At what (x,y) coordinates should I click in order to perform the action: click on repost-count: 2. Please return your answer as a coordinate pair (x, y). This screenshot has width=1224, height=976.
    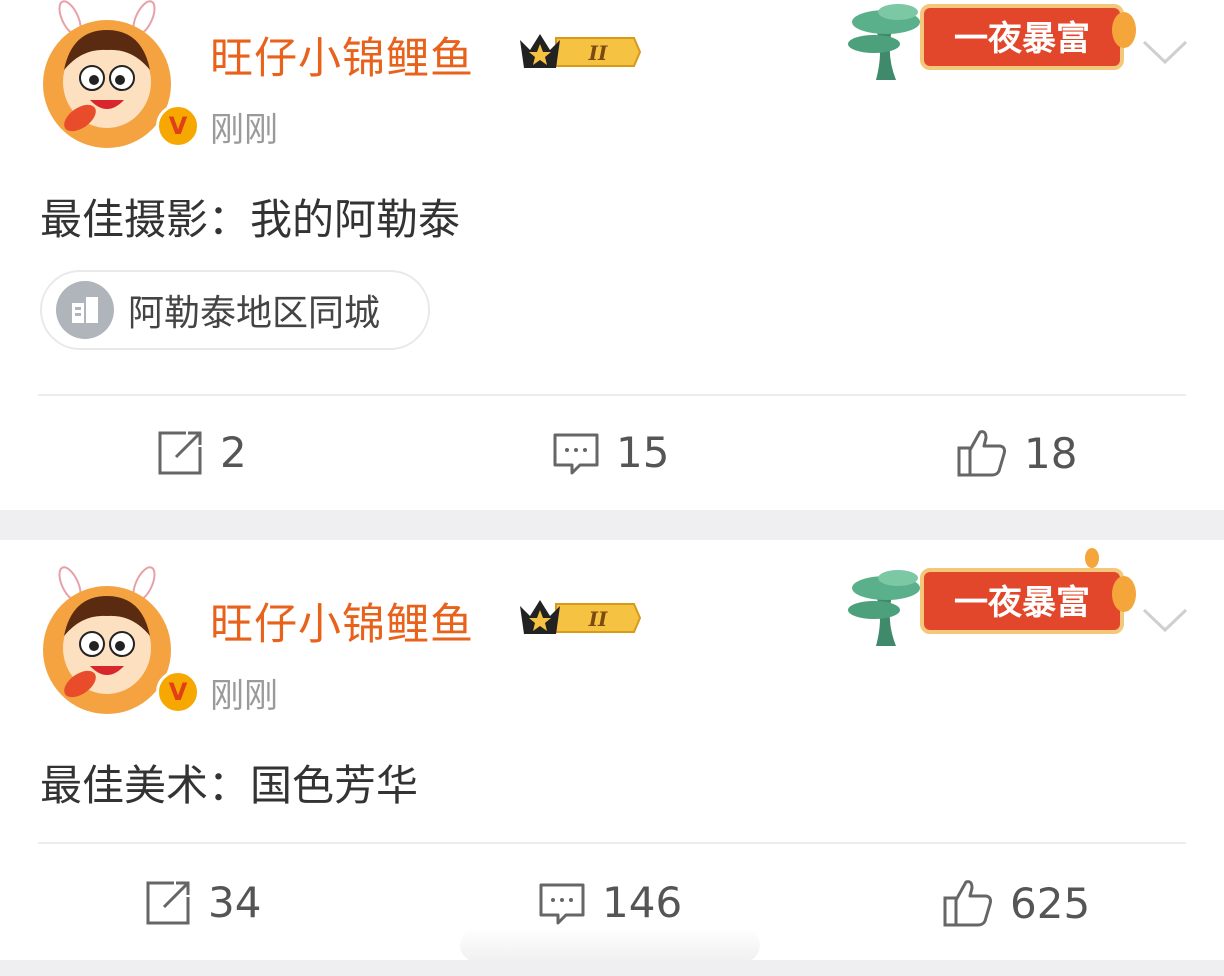
    Looking at the image, I should click on (233, 452).